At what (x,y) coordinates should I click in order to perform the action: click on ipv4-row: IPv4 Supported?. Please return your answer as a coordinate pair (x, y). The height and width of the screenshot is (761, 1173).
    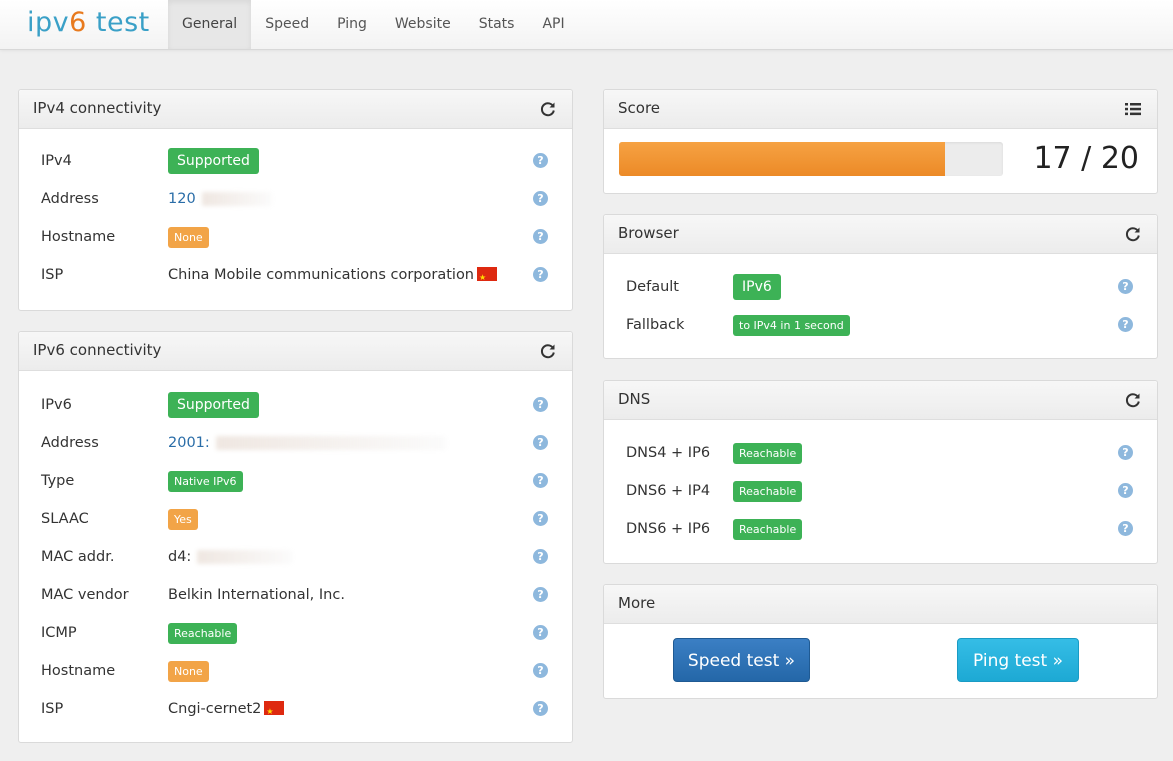
    Looking at the image, I should click on (295, 161).